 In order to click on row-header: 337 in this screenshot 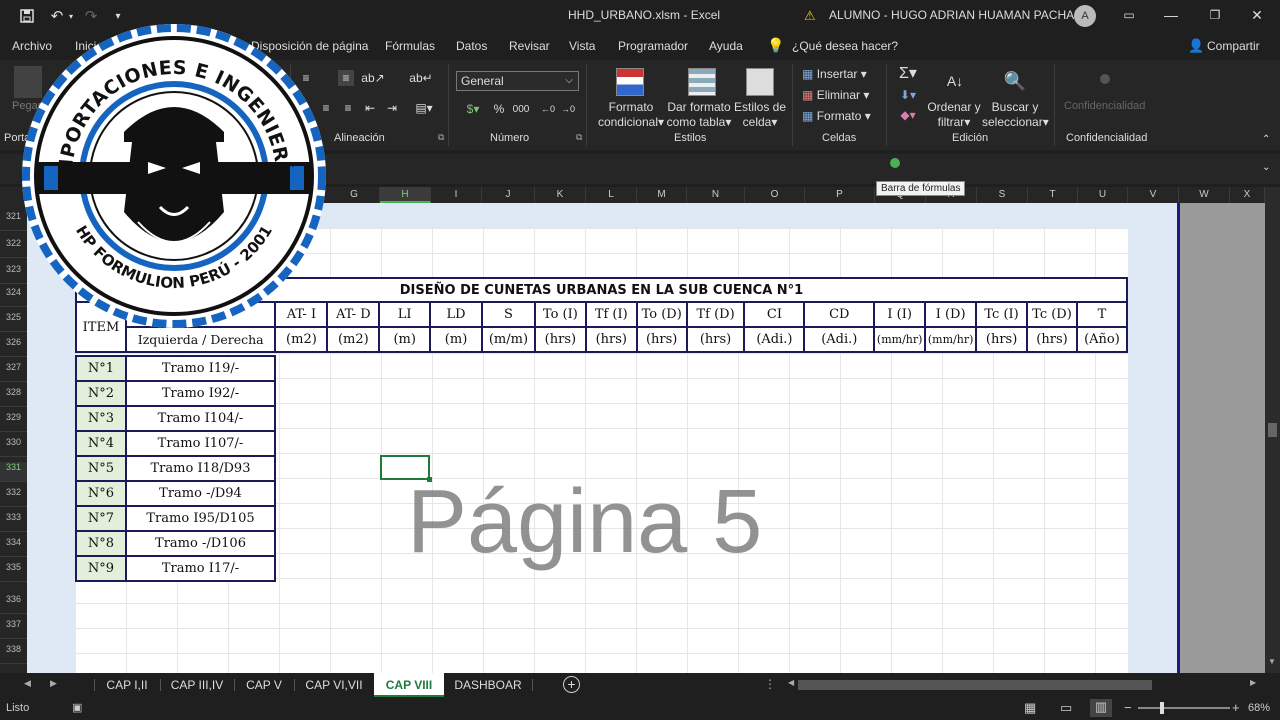, I will do `click(13, 629)`.